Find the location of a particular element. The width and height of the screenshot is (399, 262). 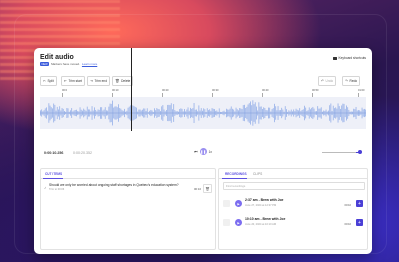

undo-icon: ↶ is located at coordinates (323, 81).